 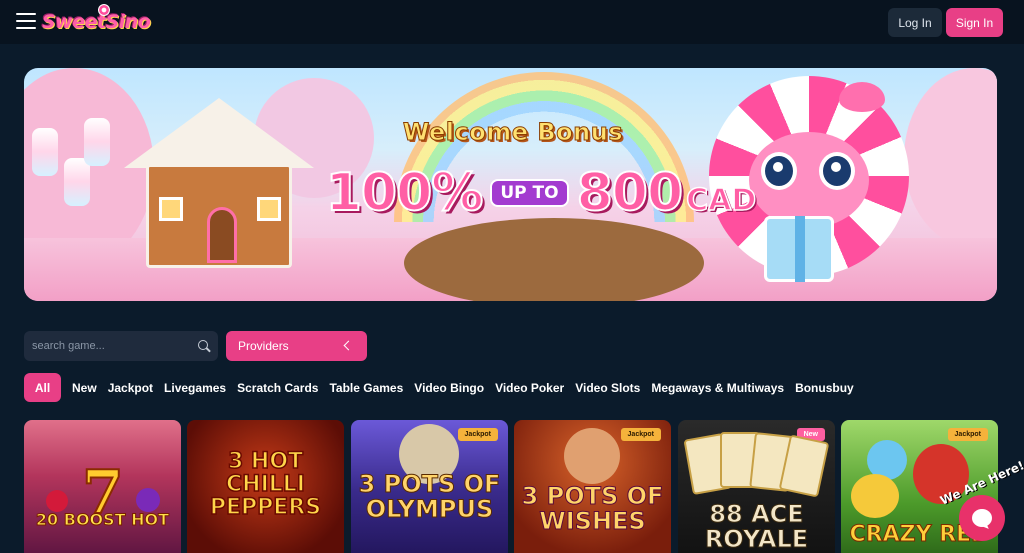 I want to click on game-title: 20 BOOST HOT, so click(x=102, y=519).